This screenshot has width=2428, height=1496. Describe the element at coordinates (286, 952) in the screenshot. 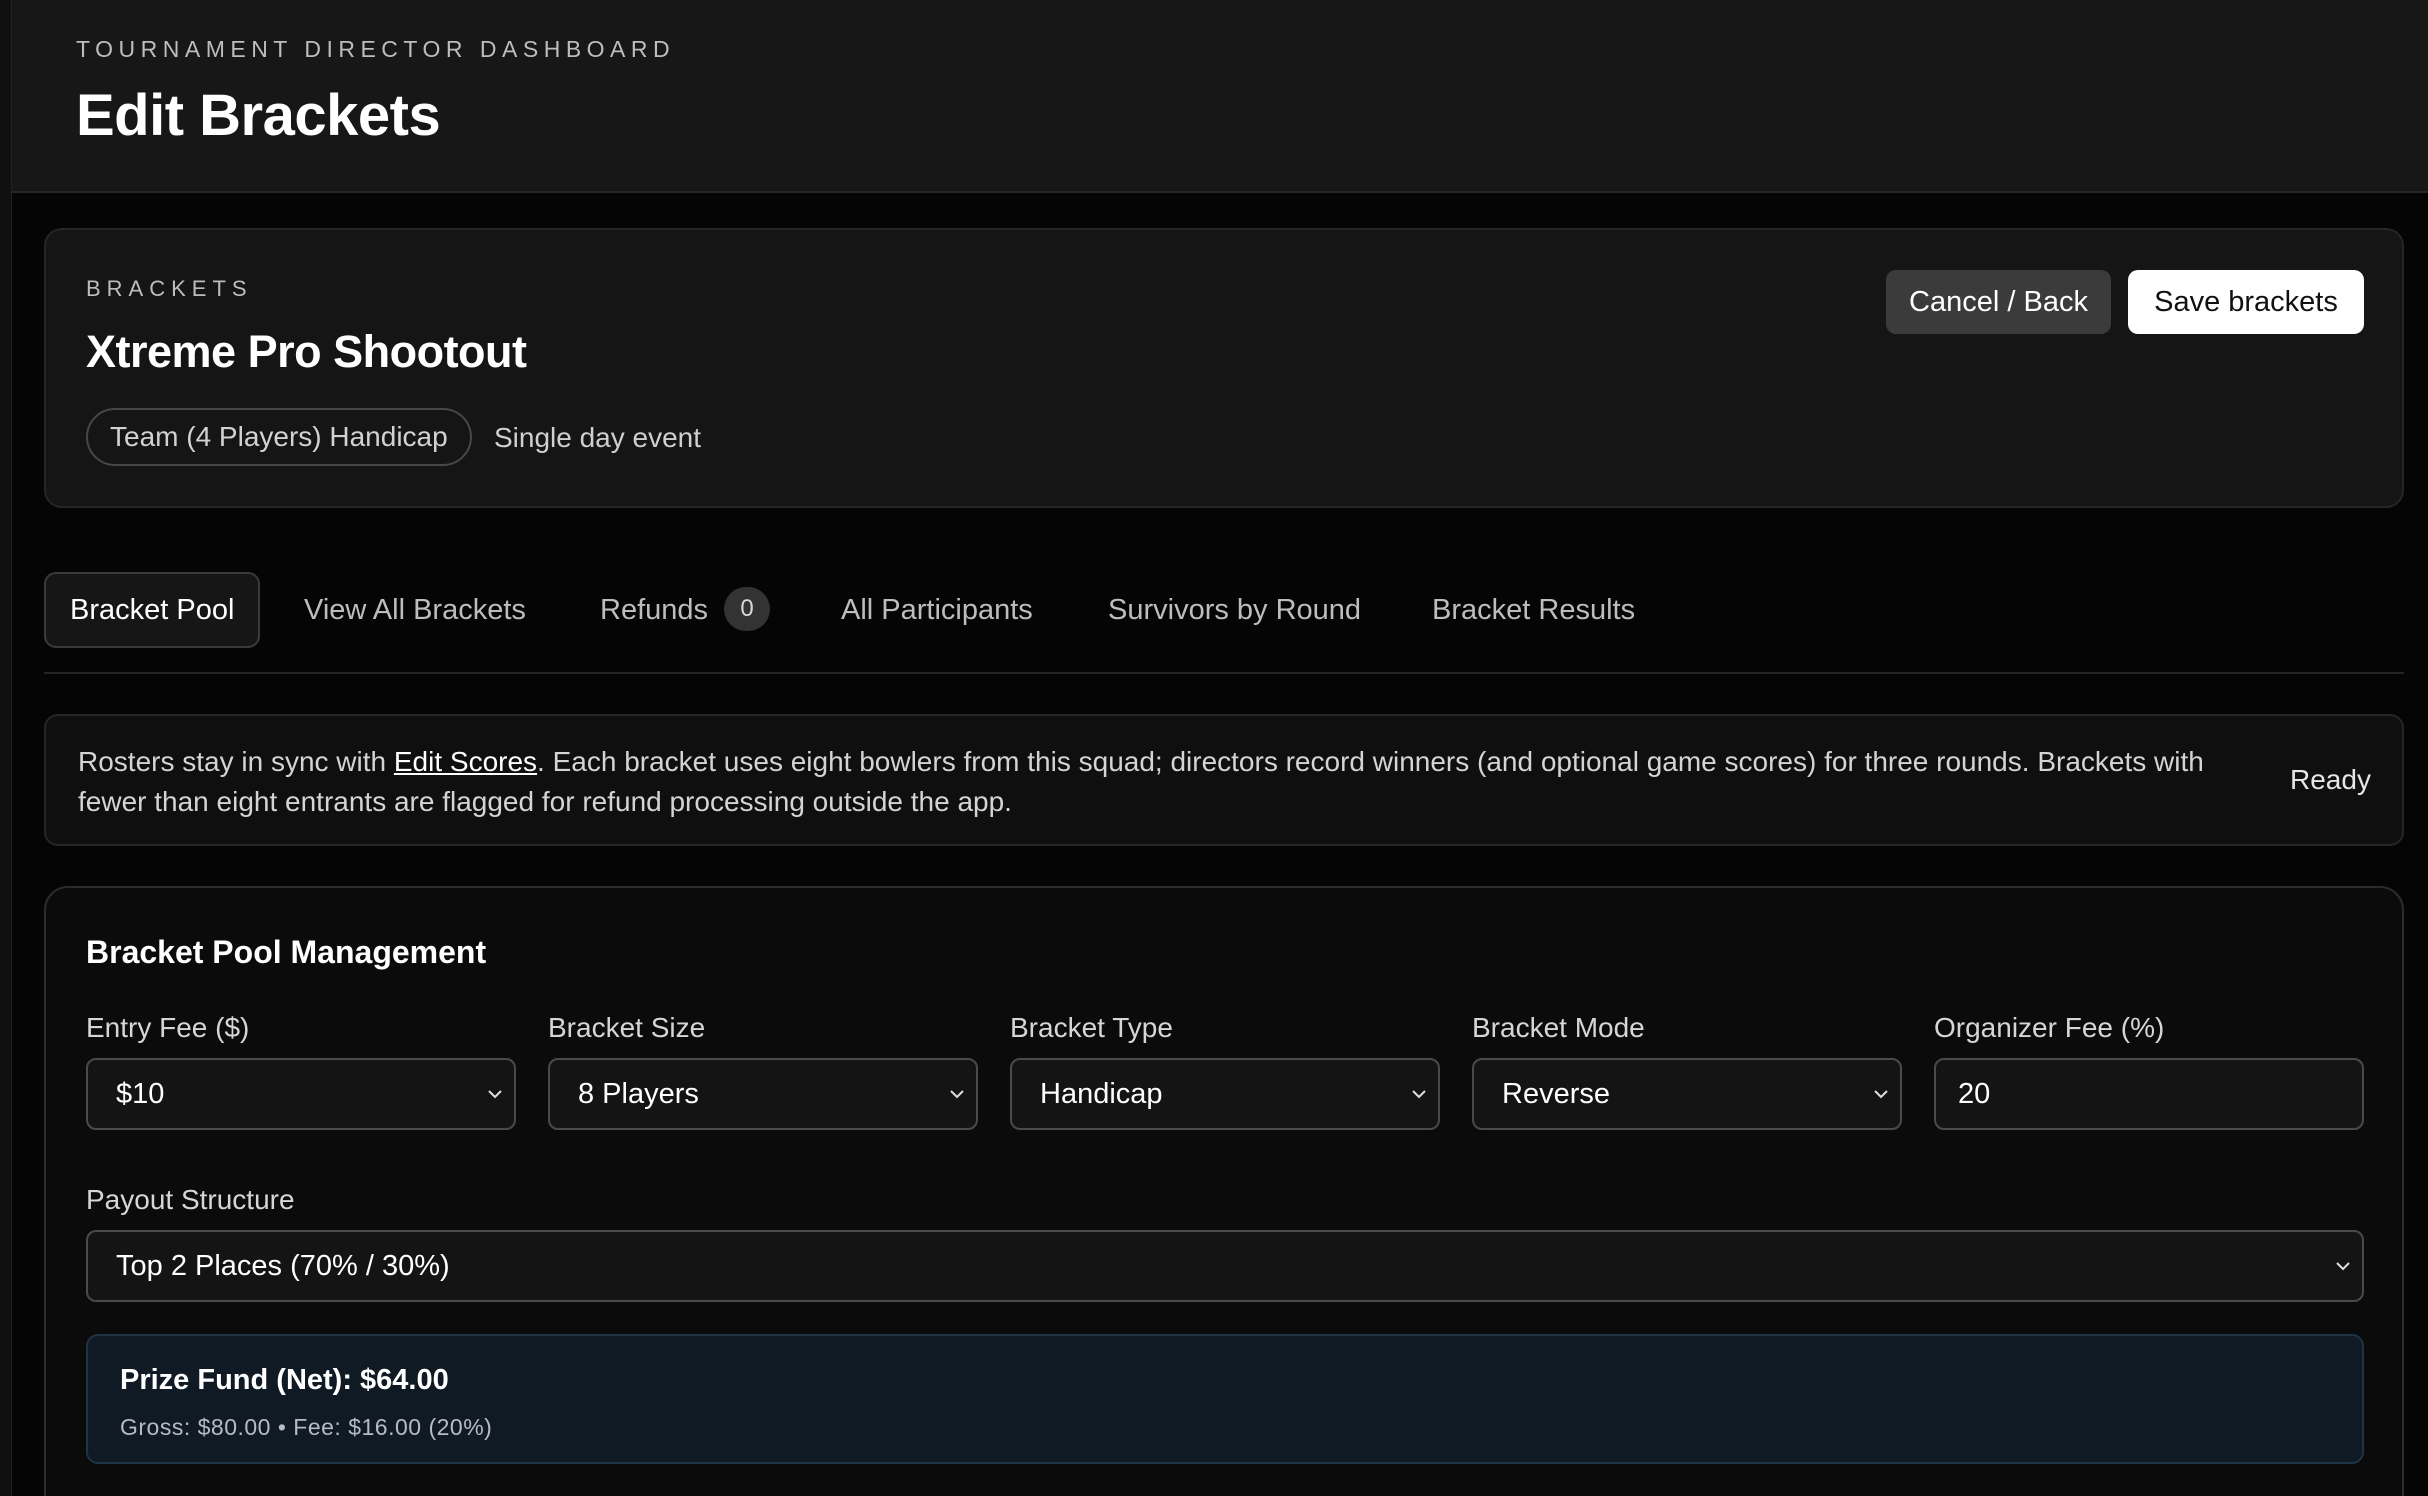

I see `section-title: Bracket Pool Management` at that location.